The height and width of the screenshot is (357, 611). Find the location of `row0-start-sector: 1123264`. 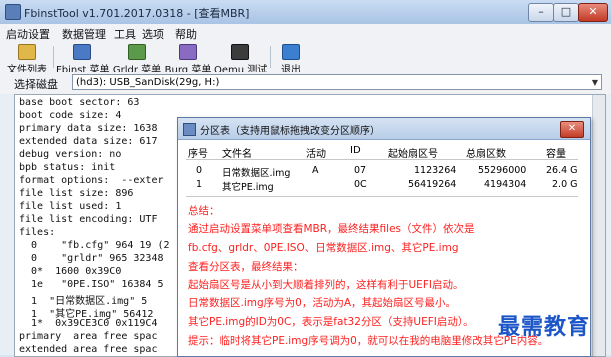

row0-start-sector: 1123264 is located at coordinates (435, 170).